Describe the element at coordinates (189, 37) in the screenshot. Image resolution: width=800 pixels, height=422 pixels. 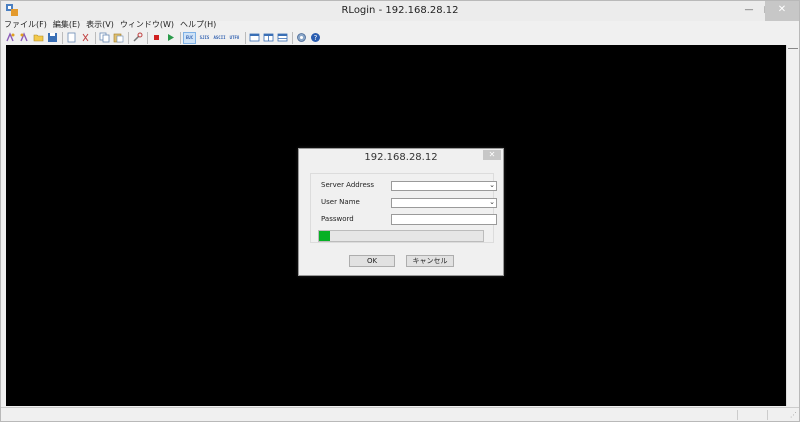
I see `encoding-euc-button: EUC` at that location.